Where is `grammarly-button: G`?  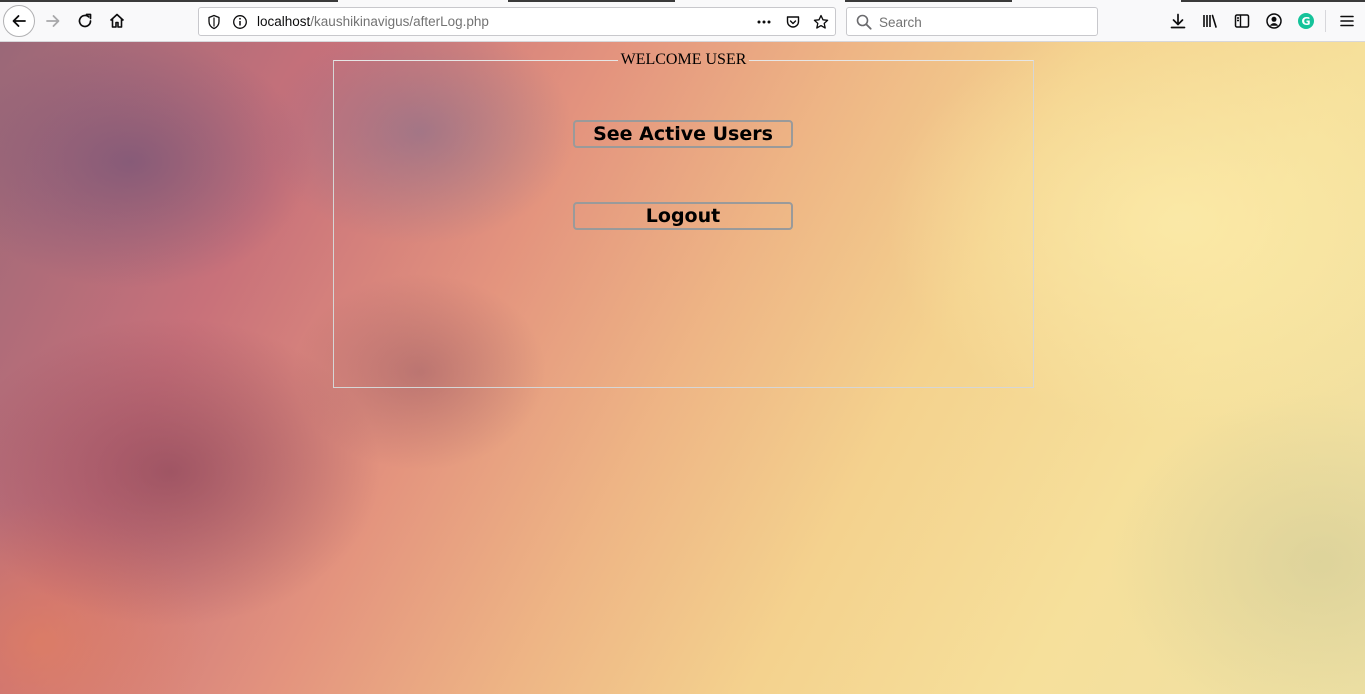
grammarly-button: G is located at coordinates (1306, 21).